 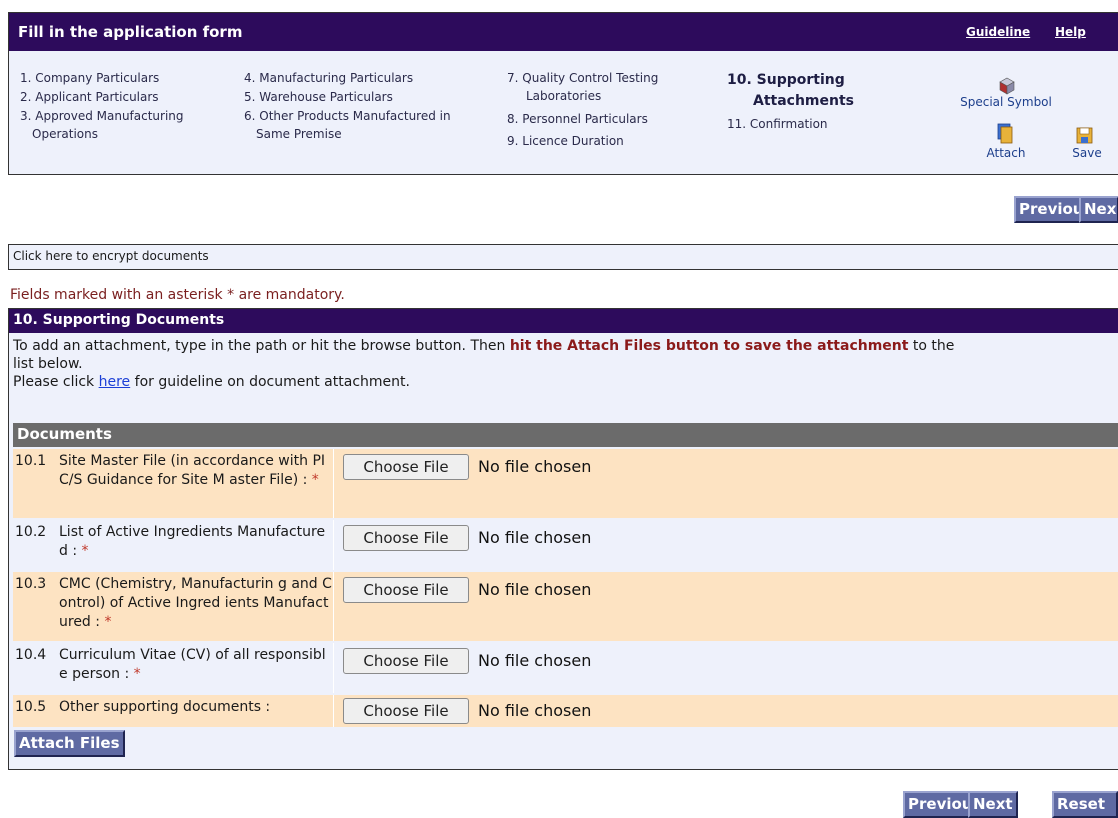 I want to click on step-quality-control-cont: Laboratories, so click(x=563, y=96).